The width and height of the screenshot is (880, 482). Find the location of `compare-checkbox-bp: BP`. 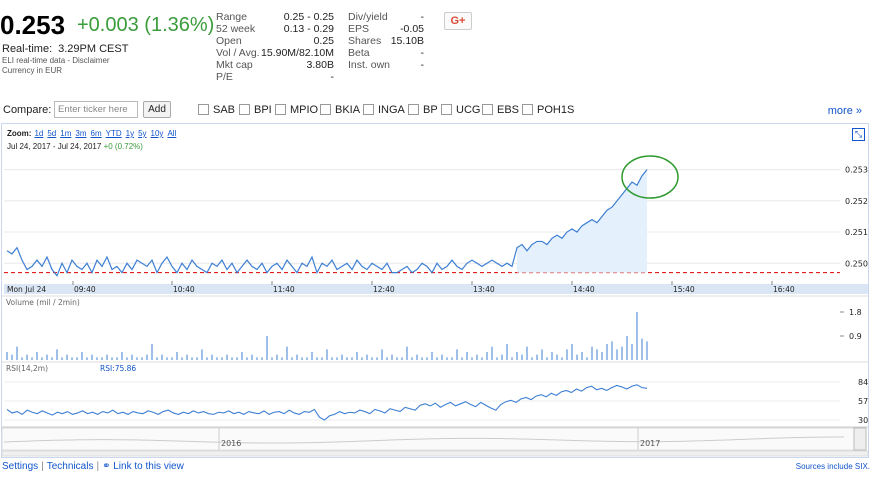

compare-checkbox-bp: BP is located at coordinates (423, 111).